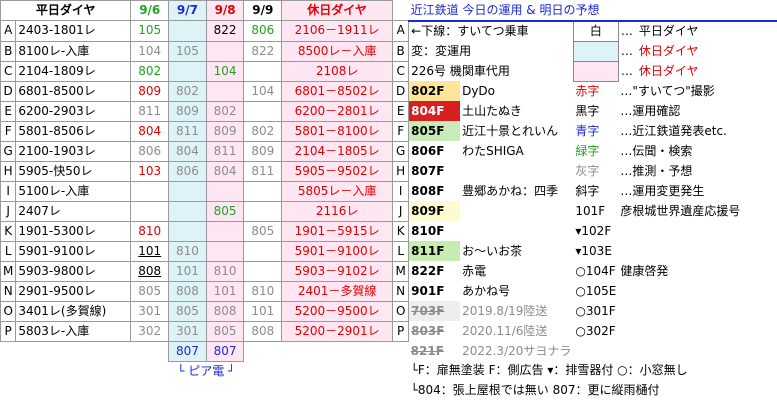 The width and height of the screenshot is (777, 409). I want to click on weekday-schedule: 5803レ-入庫, so click(73, 331).